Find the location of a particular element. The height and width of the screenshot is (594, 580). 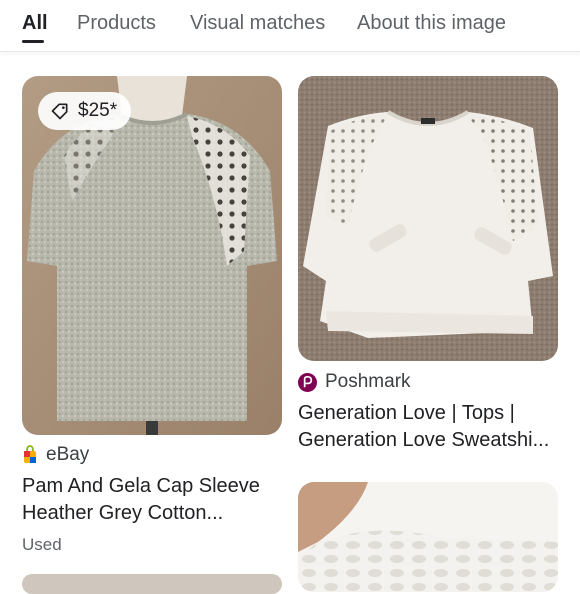

eyelet-top-closeup-photo is located at coordinates (428, 537).